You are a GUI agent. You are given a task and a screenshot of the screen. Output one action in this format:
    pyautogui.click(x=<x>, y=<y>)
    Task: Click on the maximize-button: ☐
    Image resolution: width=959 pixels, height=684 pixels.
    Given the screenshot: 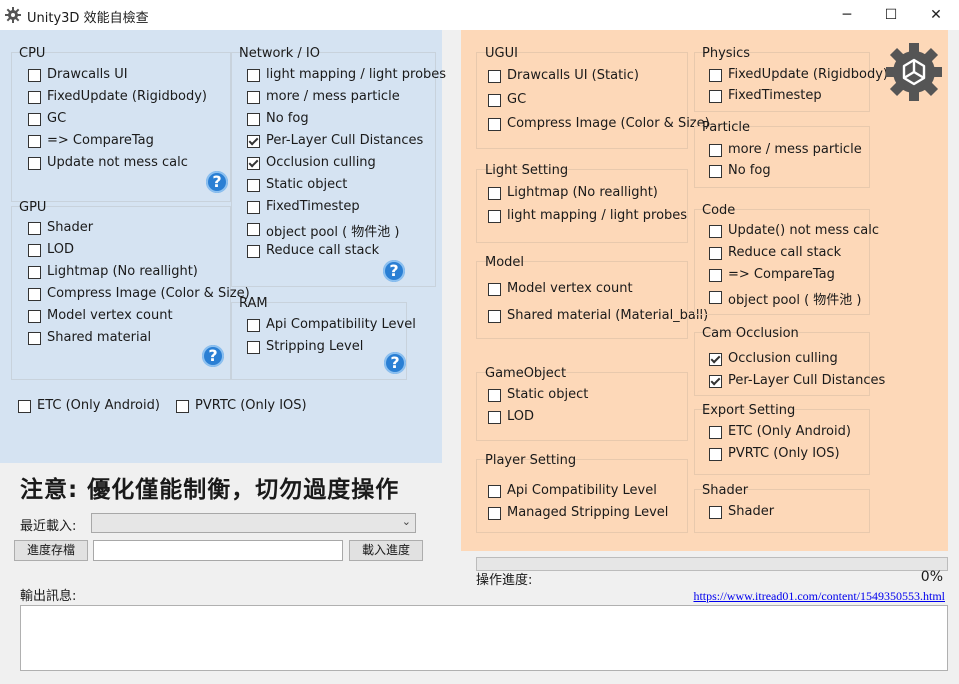 What is the action you would take?
    pyautogui.click(x=891, y=15)
    